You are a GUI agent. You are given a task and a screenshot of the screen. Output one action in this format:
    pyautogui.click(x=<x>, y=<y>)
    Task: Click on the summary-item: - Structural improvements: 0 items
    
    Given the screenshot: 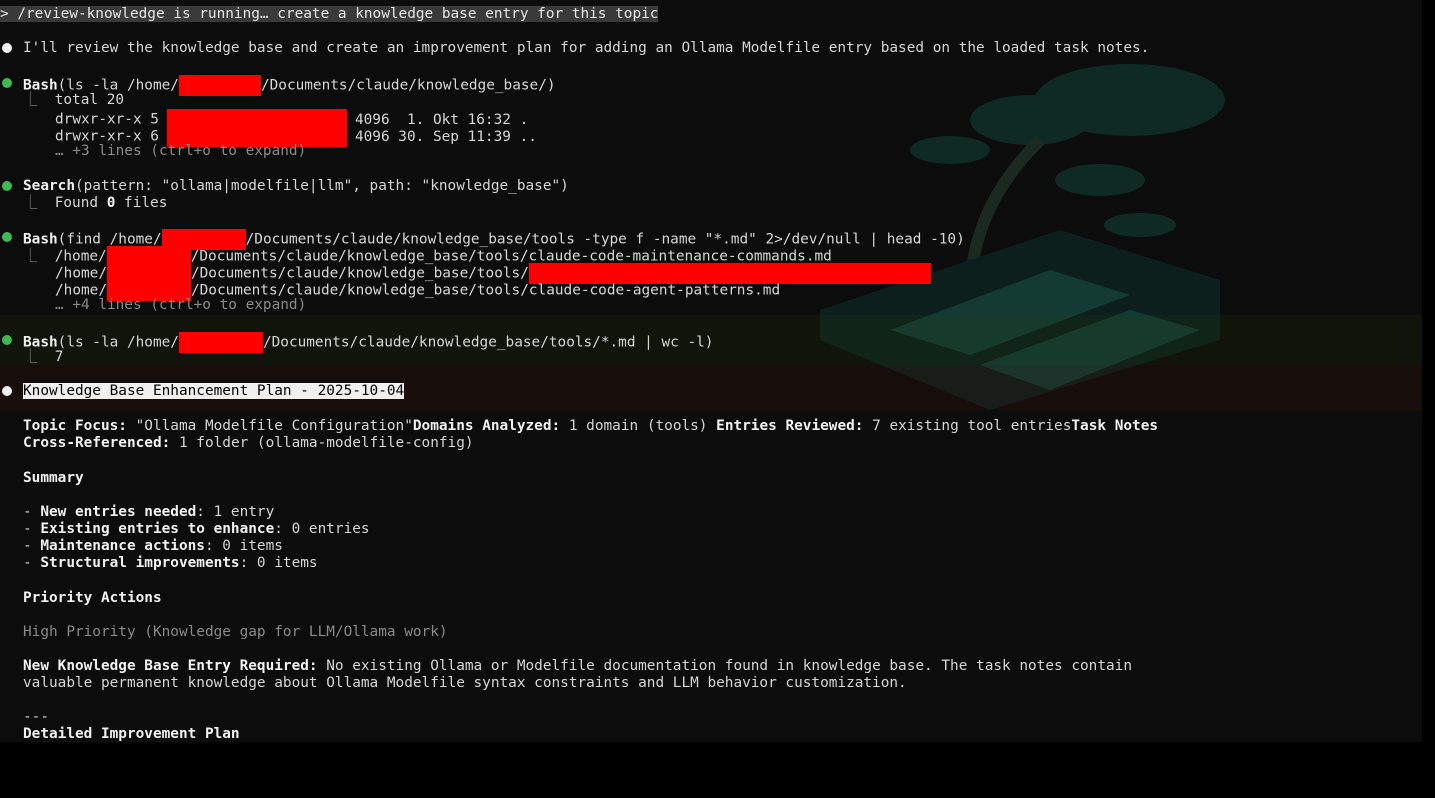 What is the action you would take?
    pyautogui.click(x=170, y=563)
    